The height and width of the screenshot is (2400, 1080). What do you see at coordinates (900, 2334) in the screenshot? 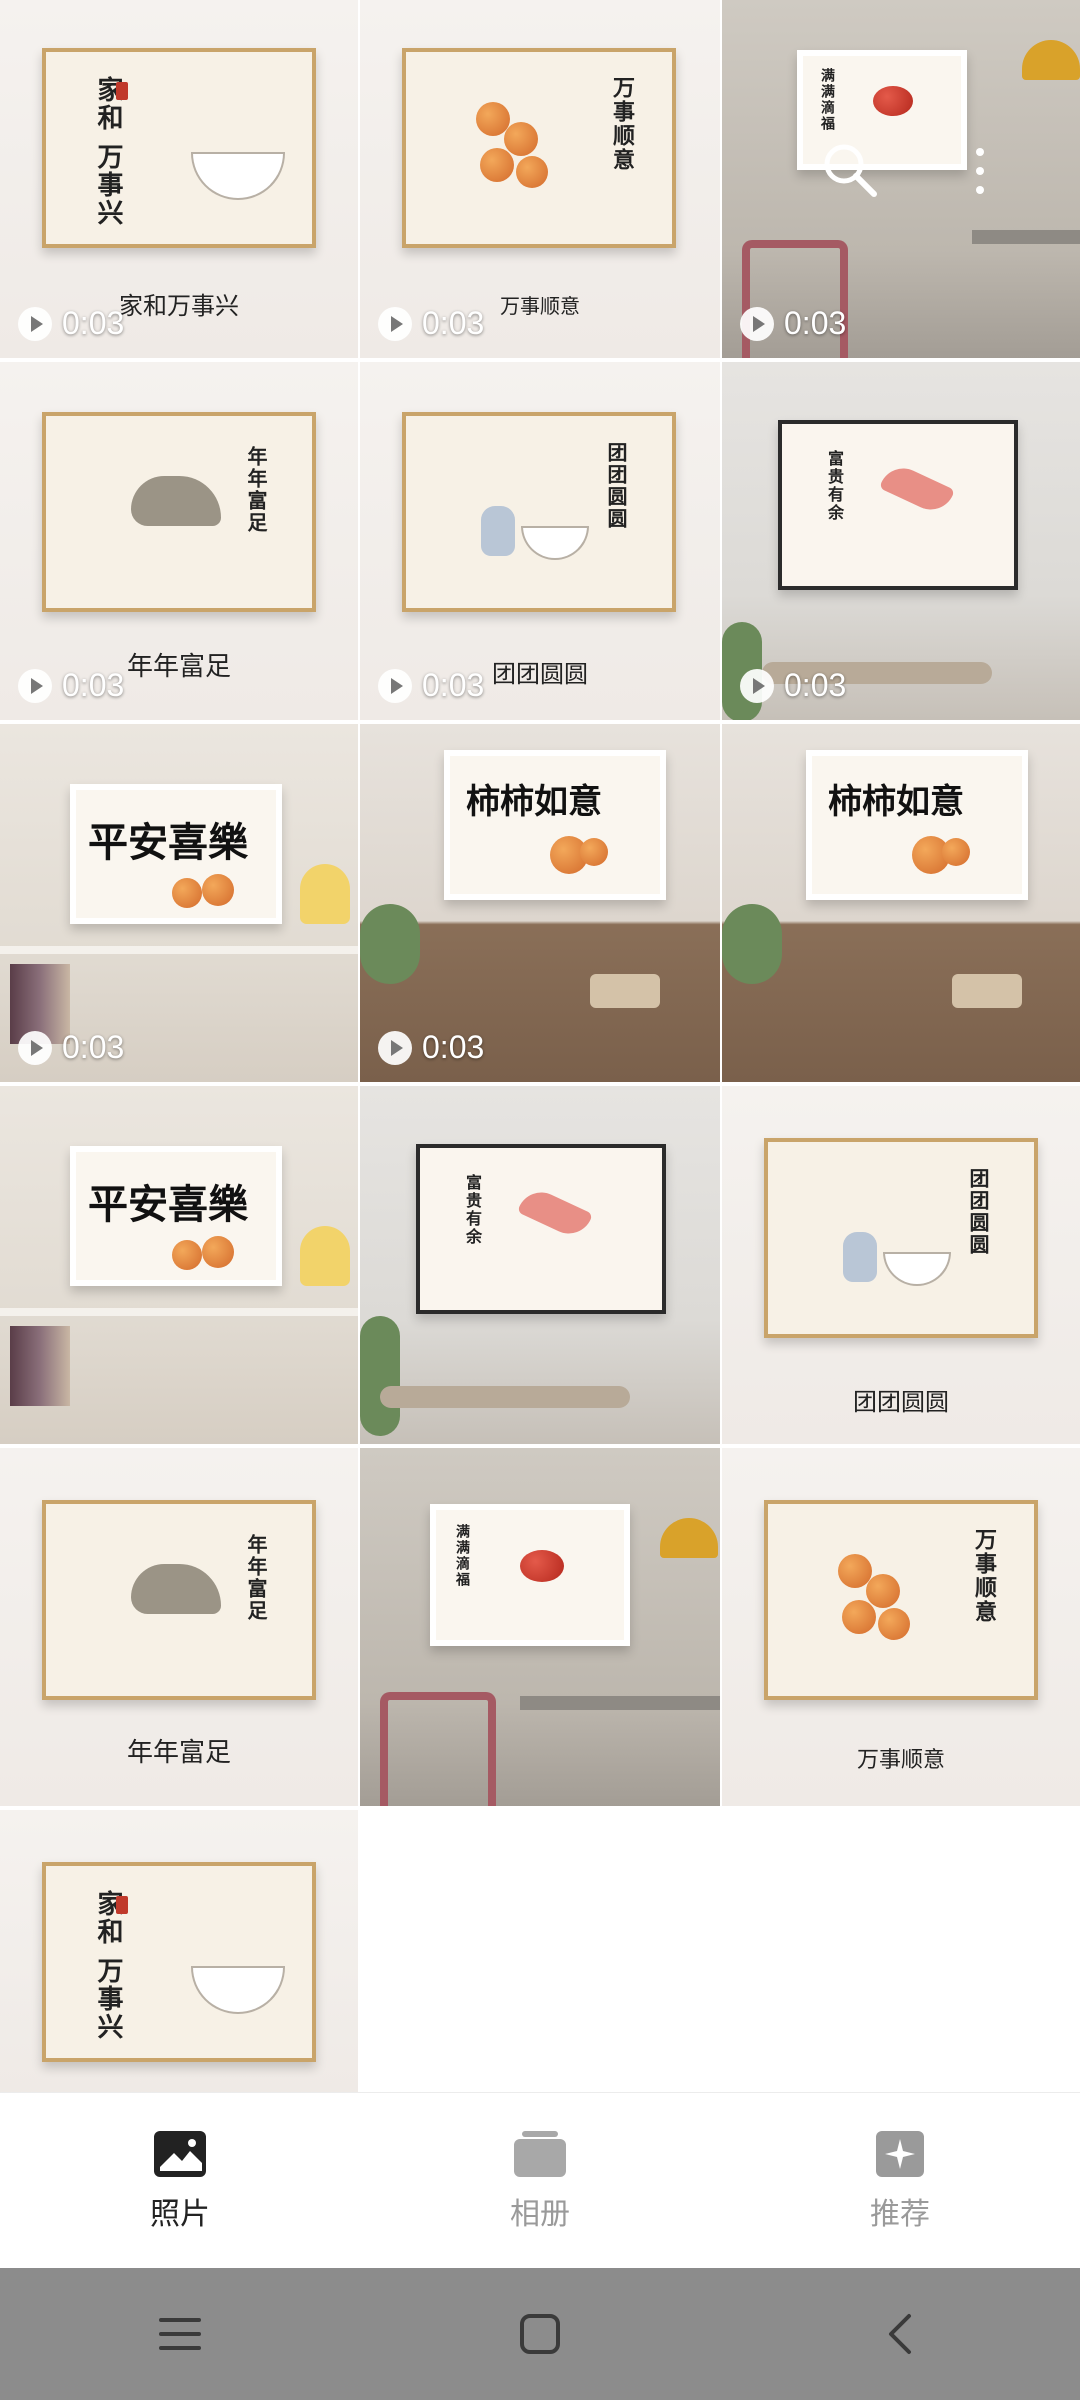
I see `back-button` at bounding box center [900, 2334].